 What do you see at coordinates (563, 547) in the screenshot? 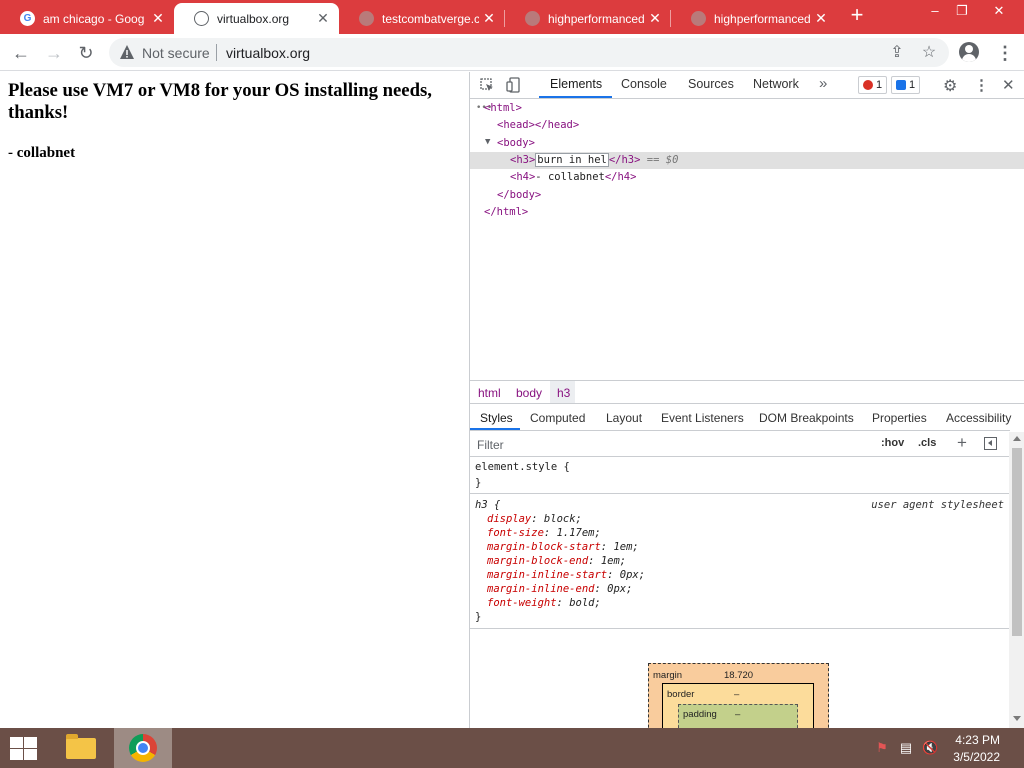
I see `declaration-margin-block-start: margin-block-start: 1em;` at bounding box center [563, 547].